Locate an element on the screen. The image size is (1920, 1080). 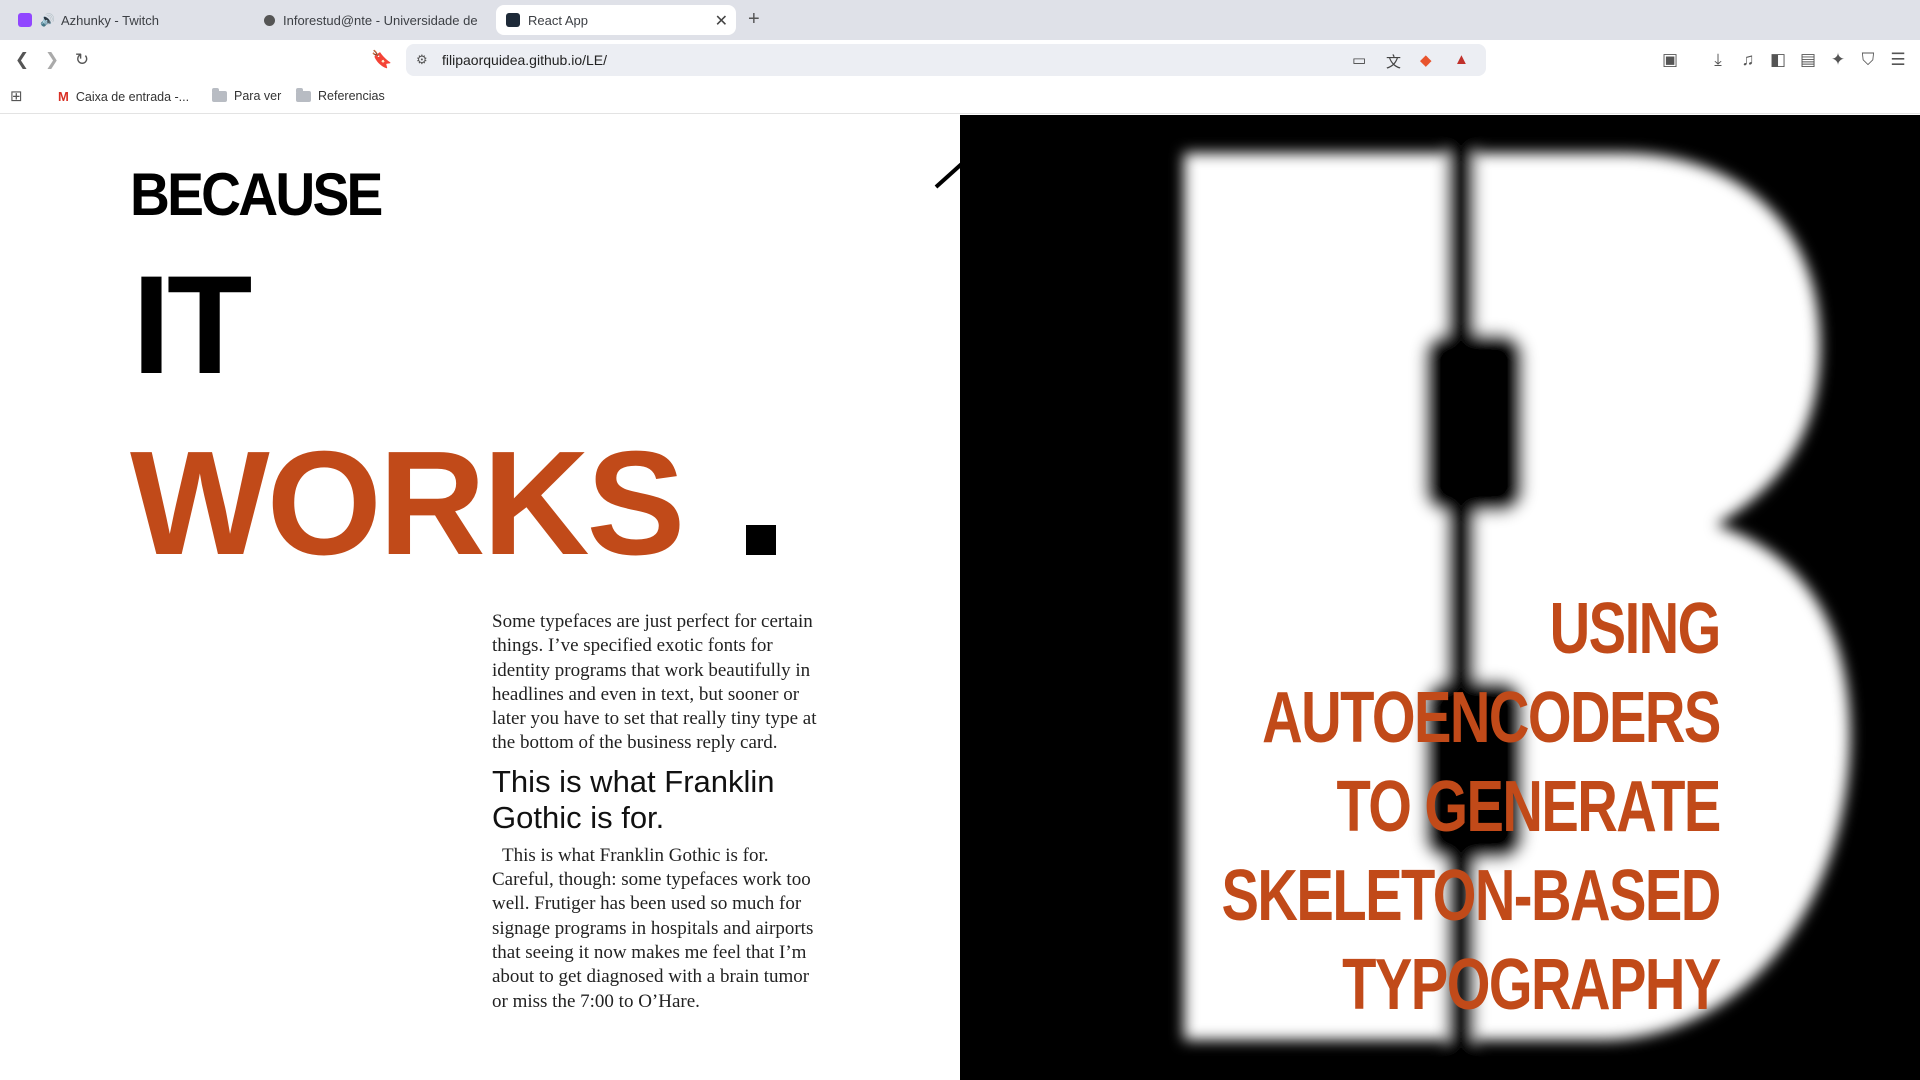
subheading-franklin: This is what Franklin Gothic is for. is located at coordinates (633, 799).